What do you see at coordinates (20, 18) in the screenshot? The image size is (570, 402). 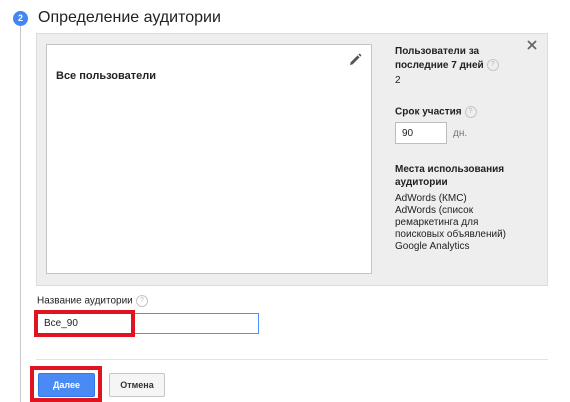 I see `step-number-badge: 2` at bounding box center [20, 18].